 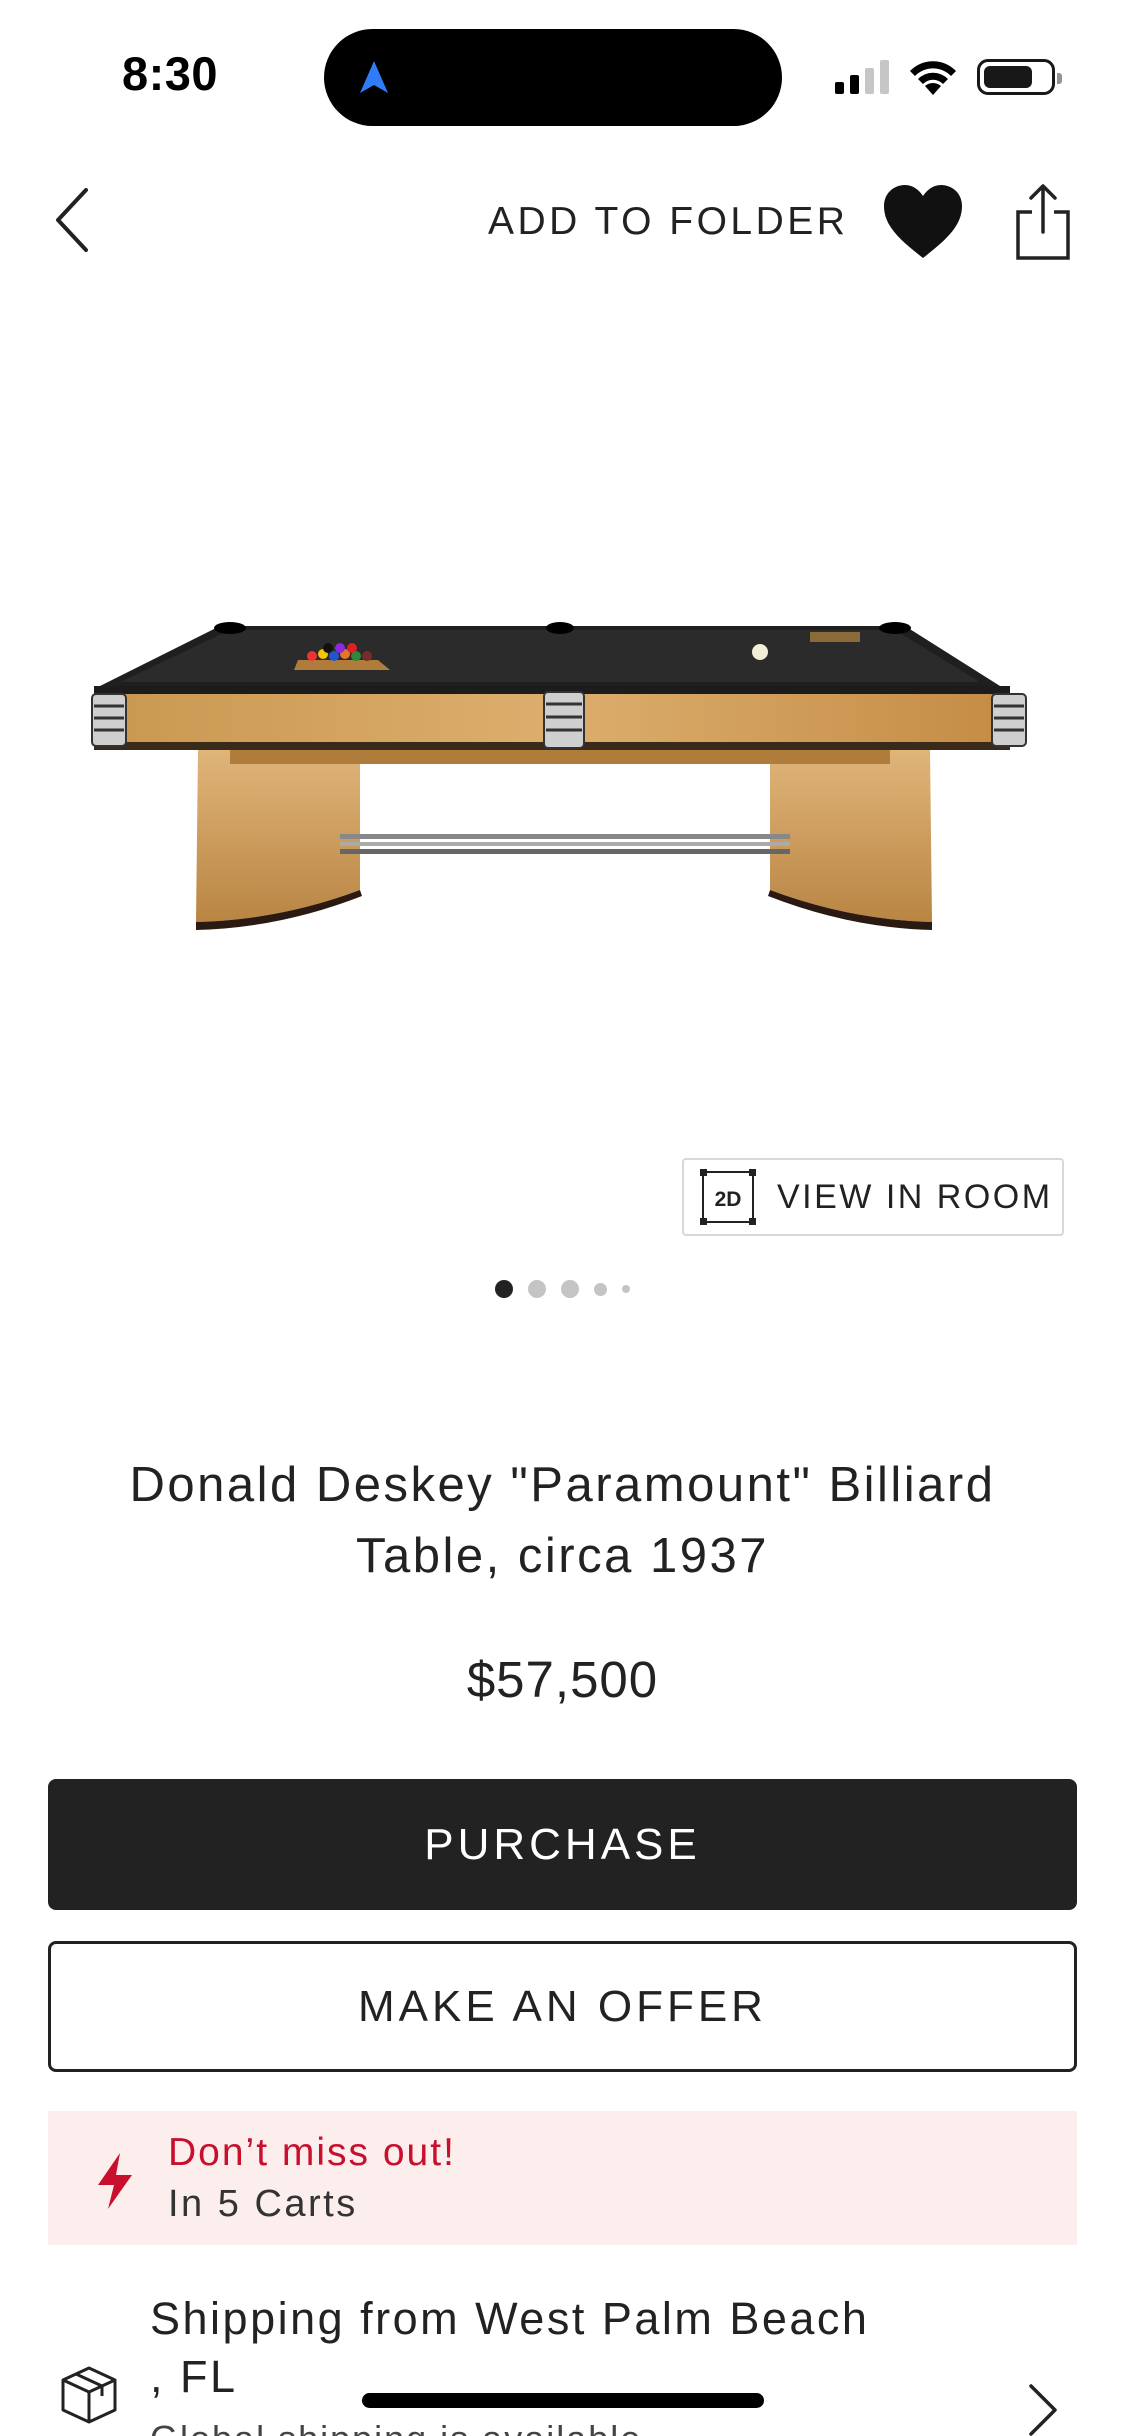 What do you see at coordinates (1043, 2410) in the screenshot?
I see `chevron-right-icon` at bounding box center [1043, 2410].